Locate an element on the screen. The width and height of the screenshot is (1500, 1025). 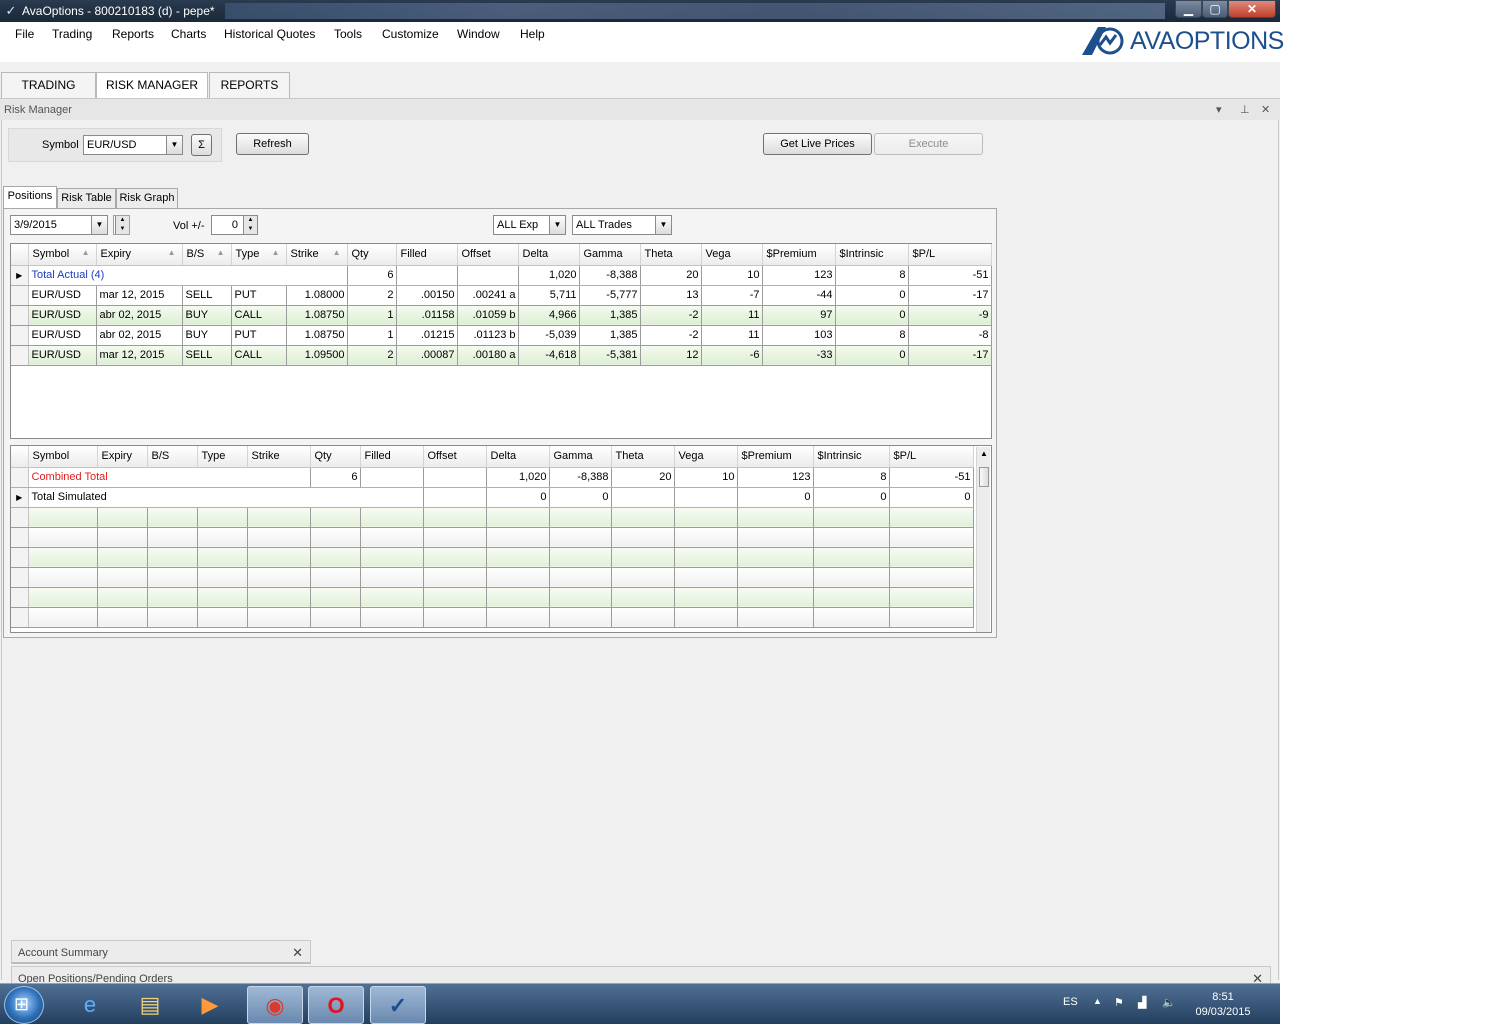
panel-dropdown-icon: ▾ is located at coordinates (1219, 109).